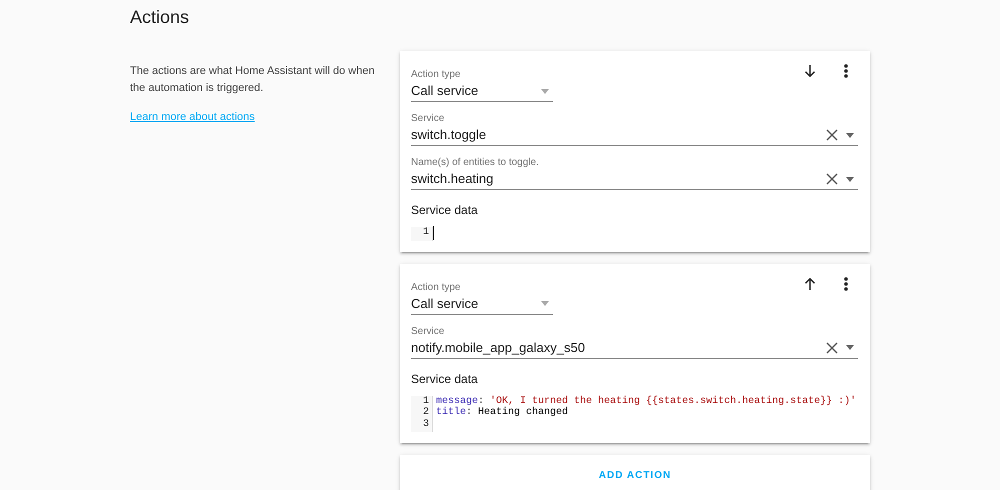  What do you see at coordinates (160, 17) in the screenshot?
I see `section-title: Actions` at bounding box center [160, 17].